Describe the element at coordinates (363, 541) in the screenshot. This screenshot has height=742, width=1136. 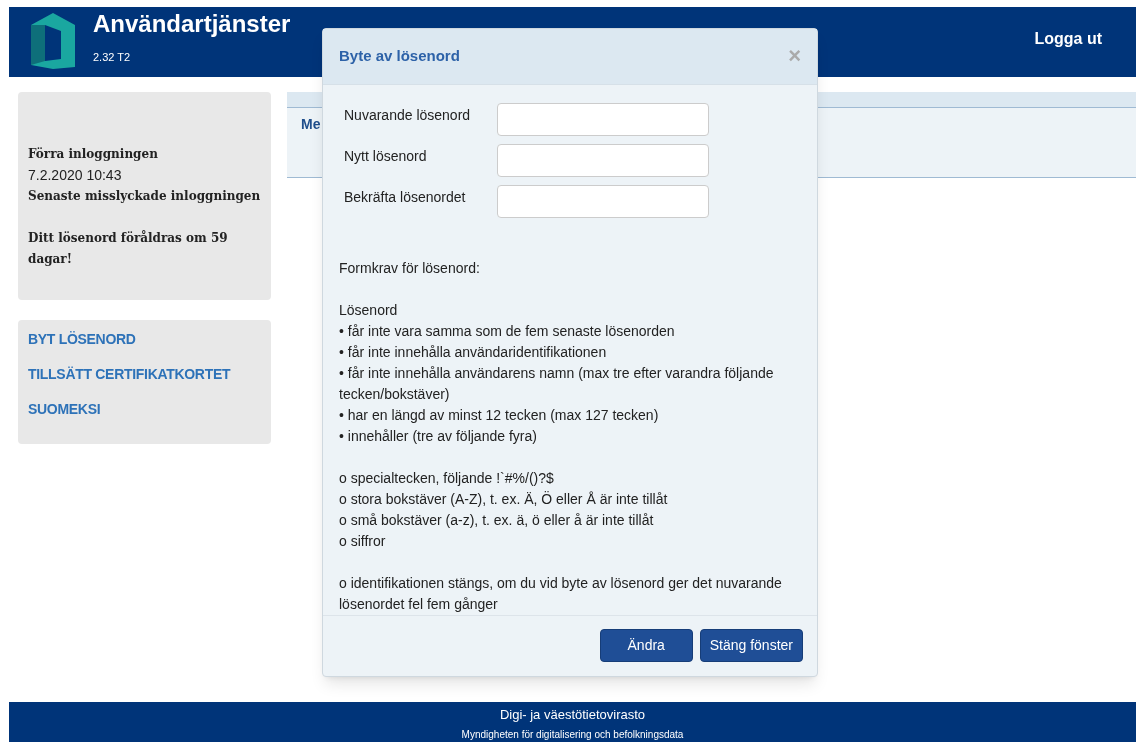
I see `requirement-text: o siffror` at that location.